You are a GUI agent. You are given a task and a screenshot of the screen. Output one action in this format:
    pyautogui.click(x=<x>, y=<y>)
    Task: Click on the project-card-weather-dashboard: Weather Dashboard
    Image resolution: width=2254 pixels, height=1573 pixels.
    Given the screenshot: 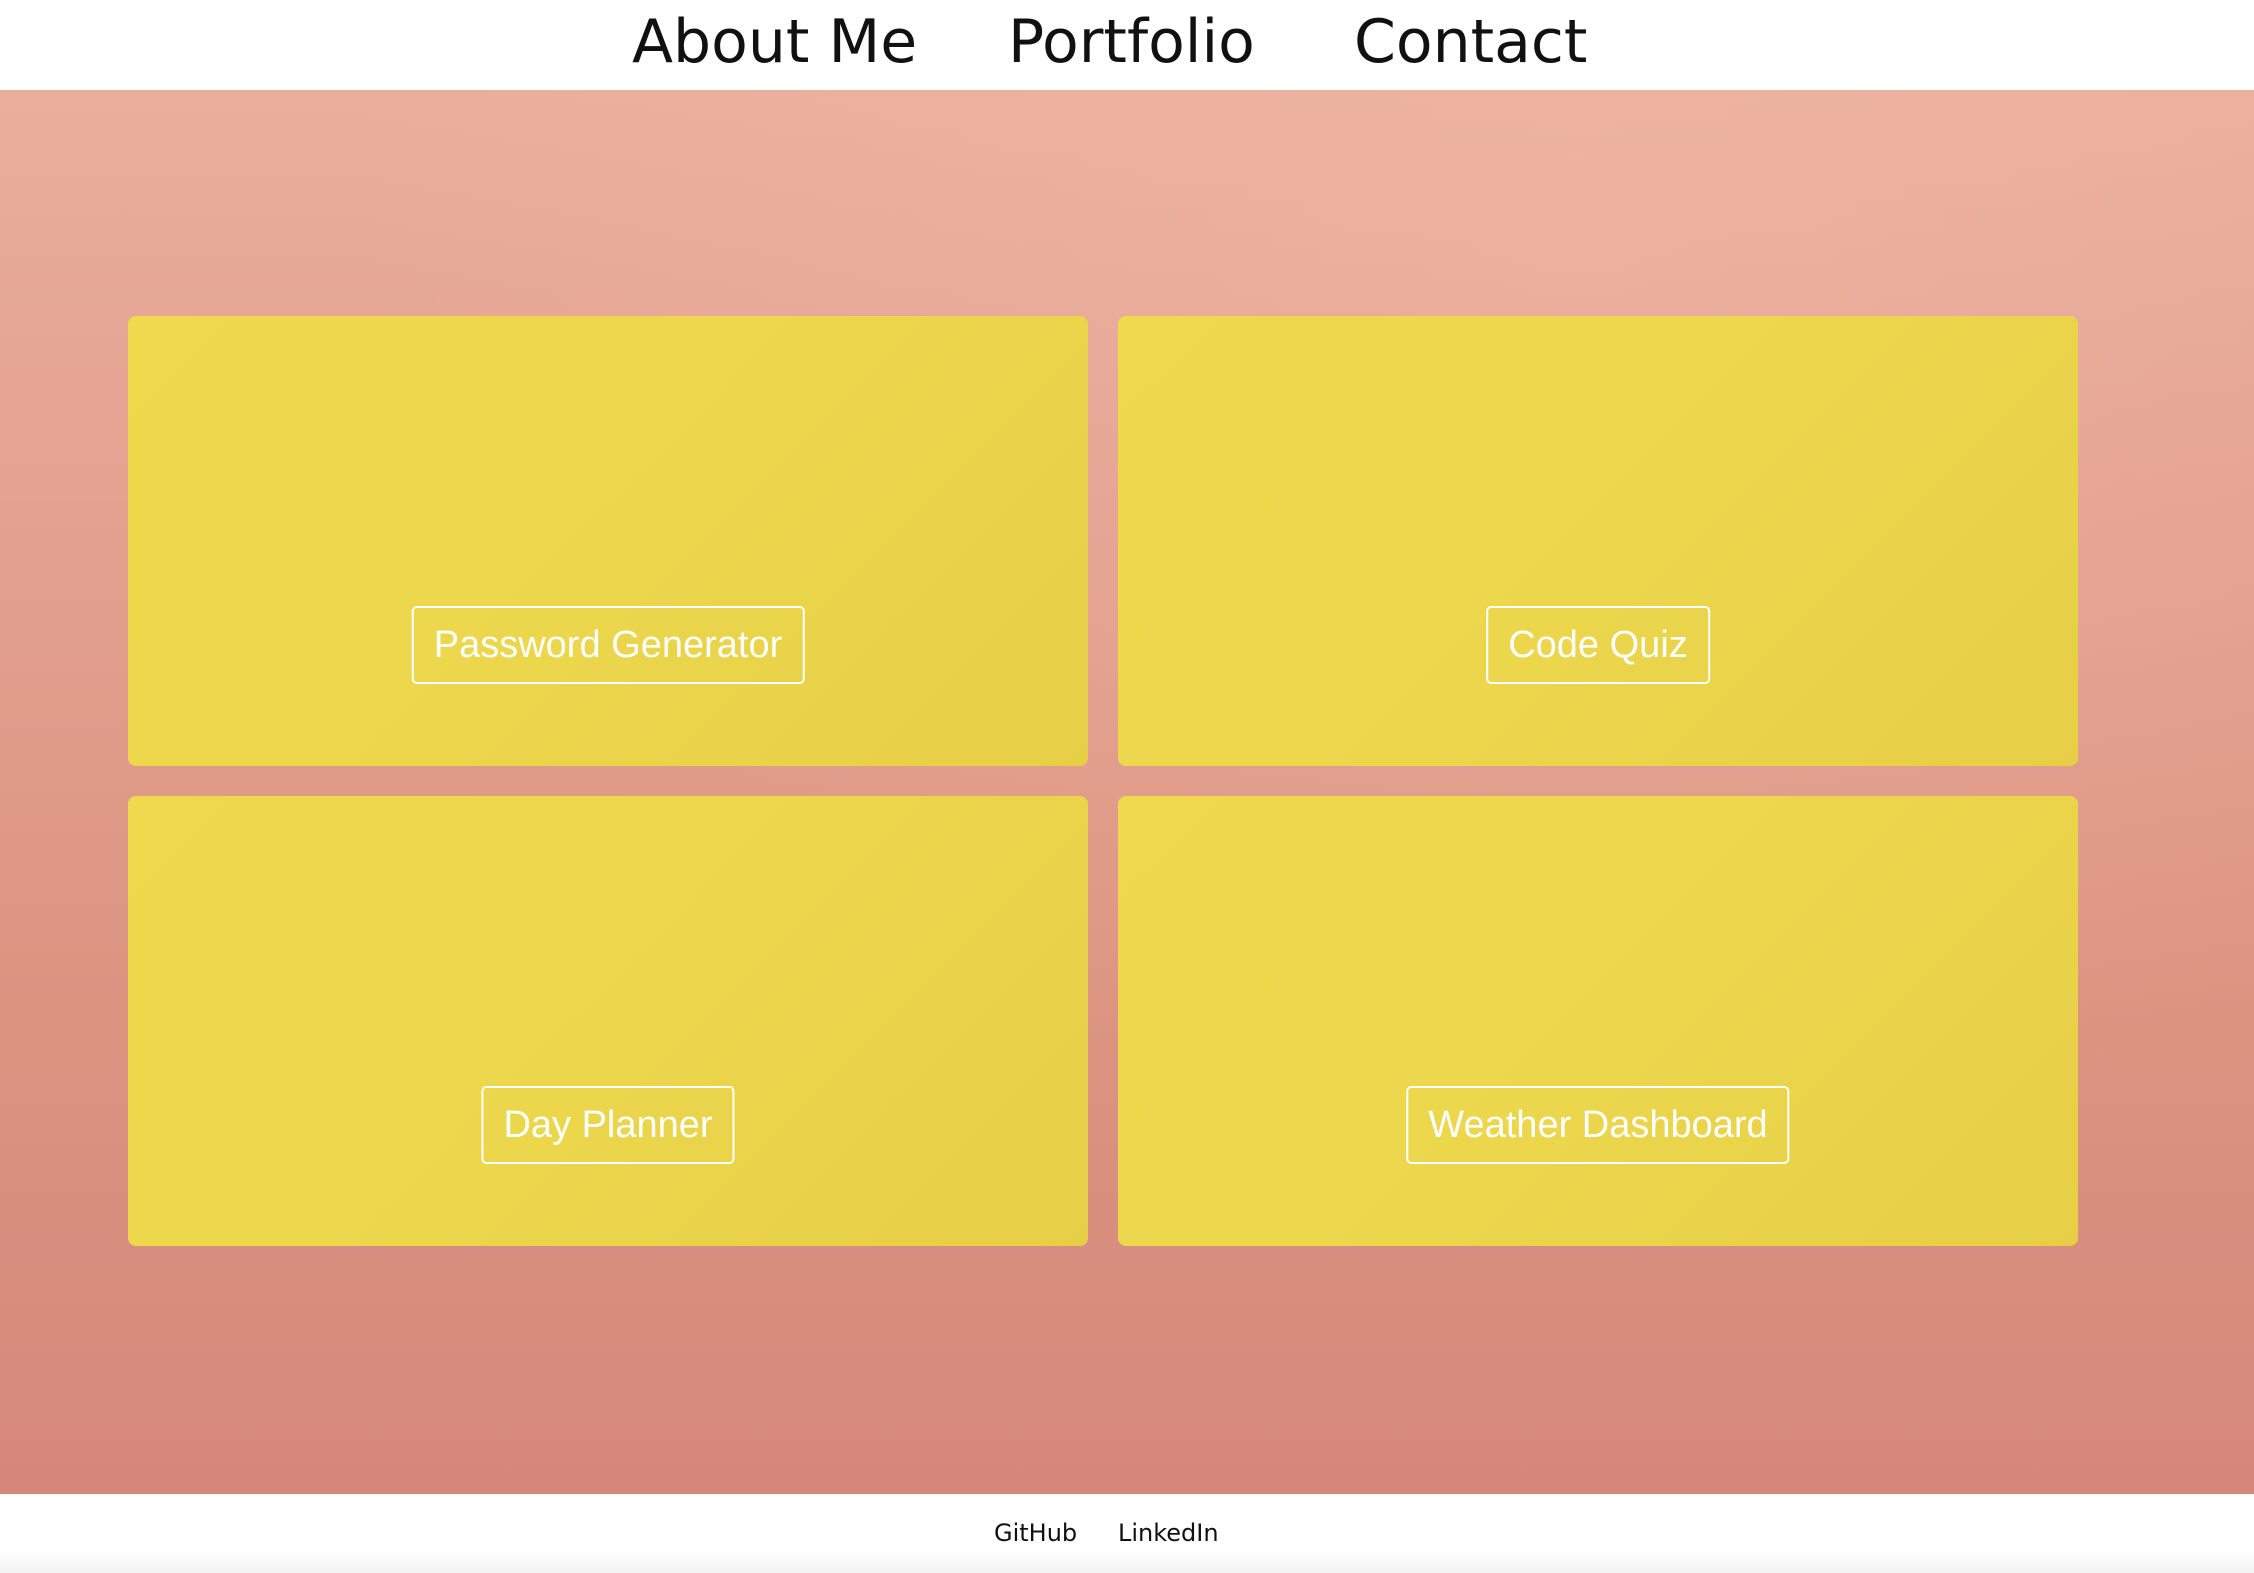 What is the action you would take?
    pyautogui.click(x=1598, y=1021)
    